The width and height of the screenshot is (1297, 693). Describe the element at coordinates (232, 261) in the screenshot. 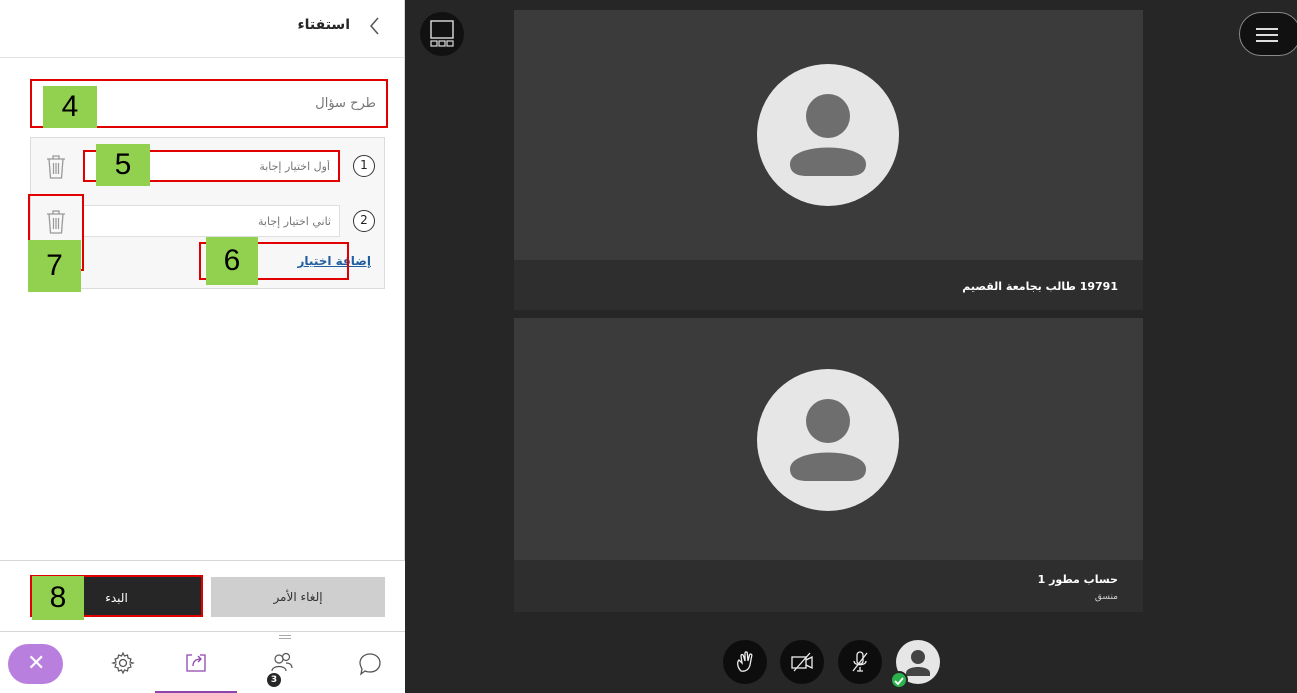

I see `callout-badge: 6` at that location.